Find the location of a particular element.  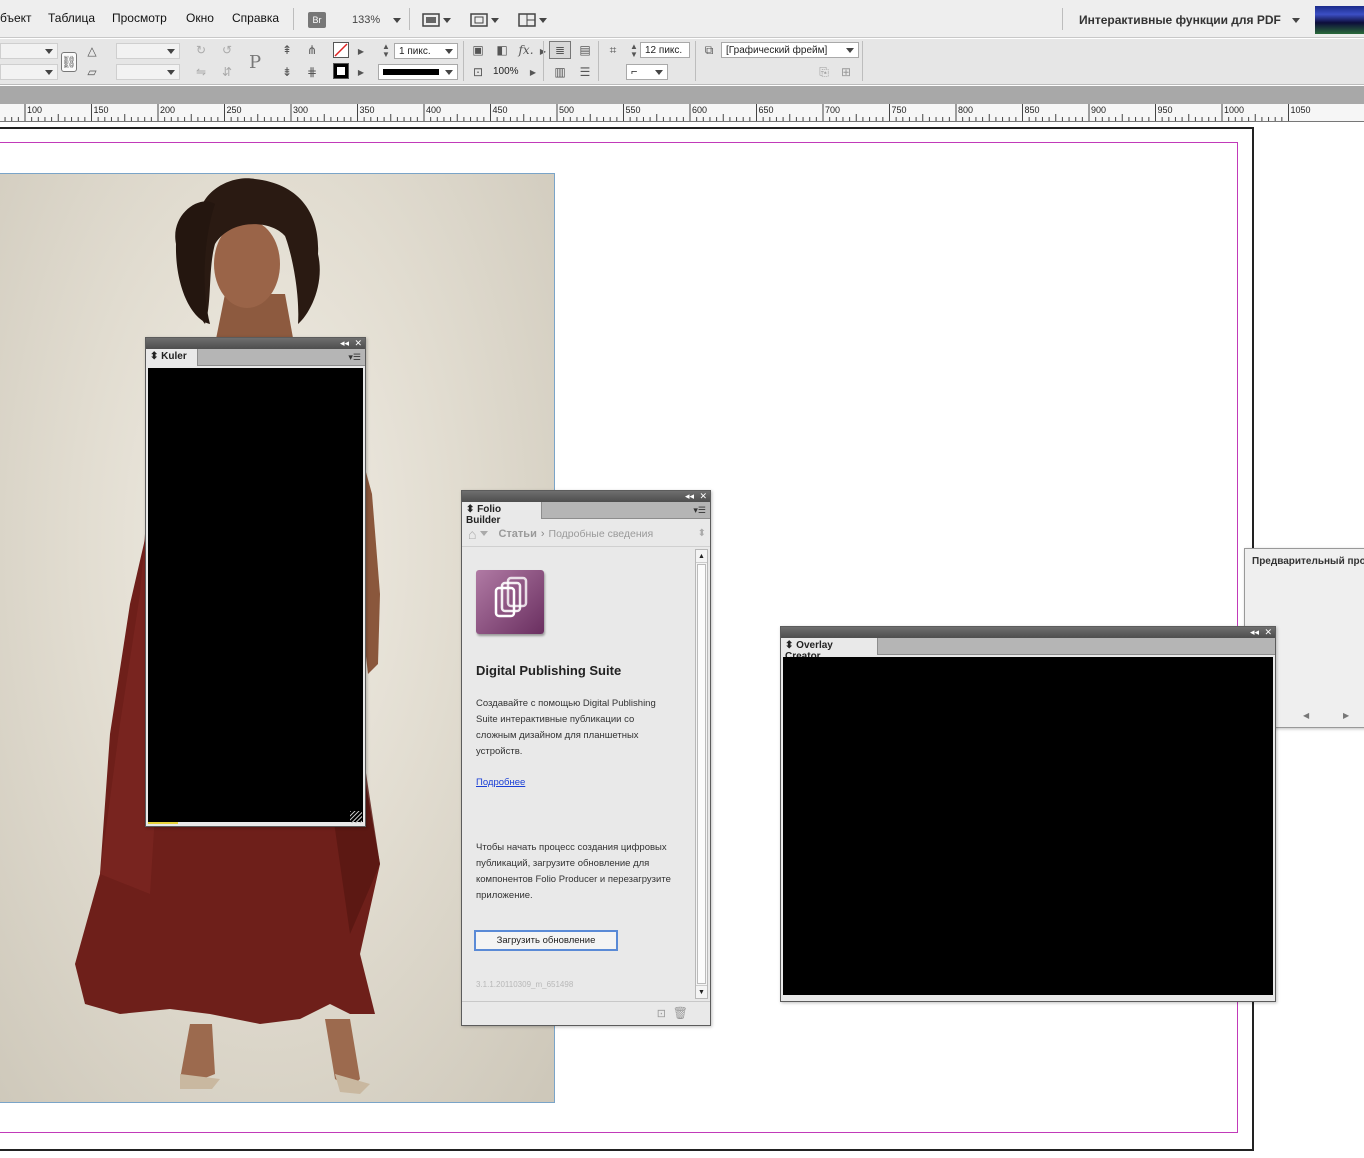

scroll-thumb is located at coordinates (701, 774).